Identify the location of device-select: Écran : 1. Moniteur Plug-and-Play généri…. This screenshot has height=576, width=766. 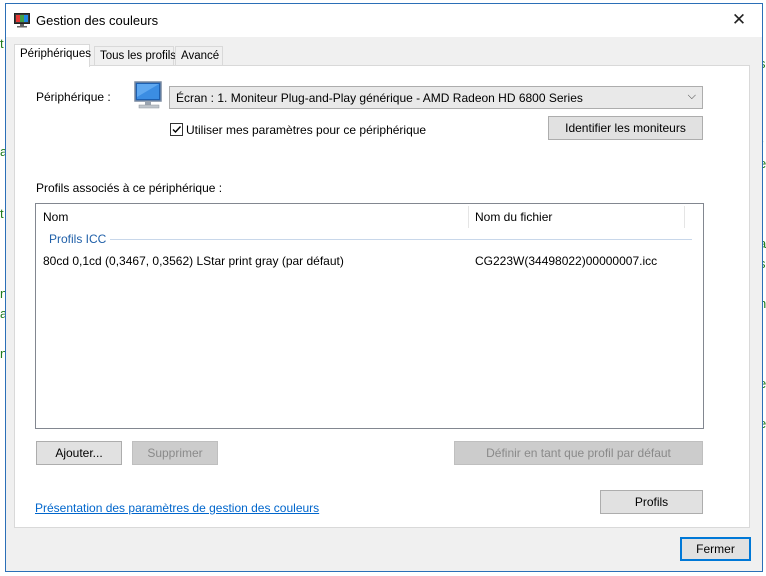
(436, 97).